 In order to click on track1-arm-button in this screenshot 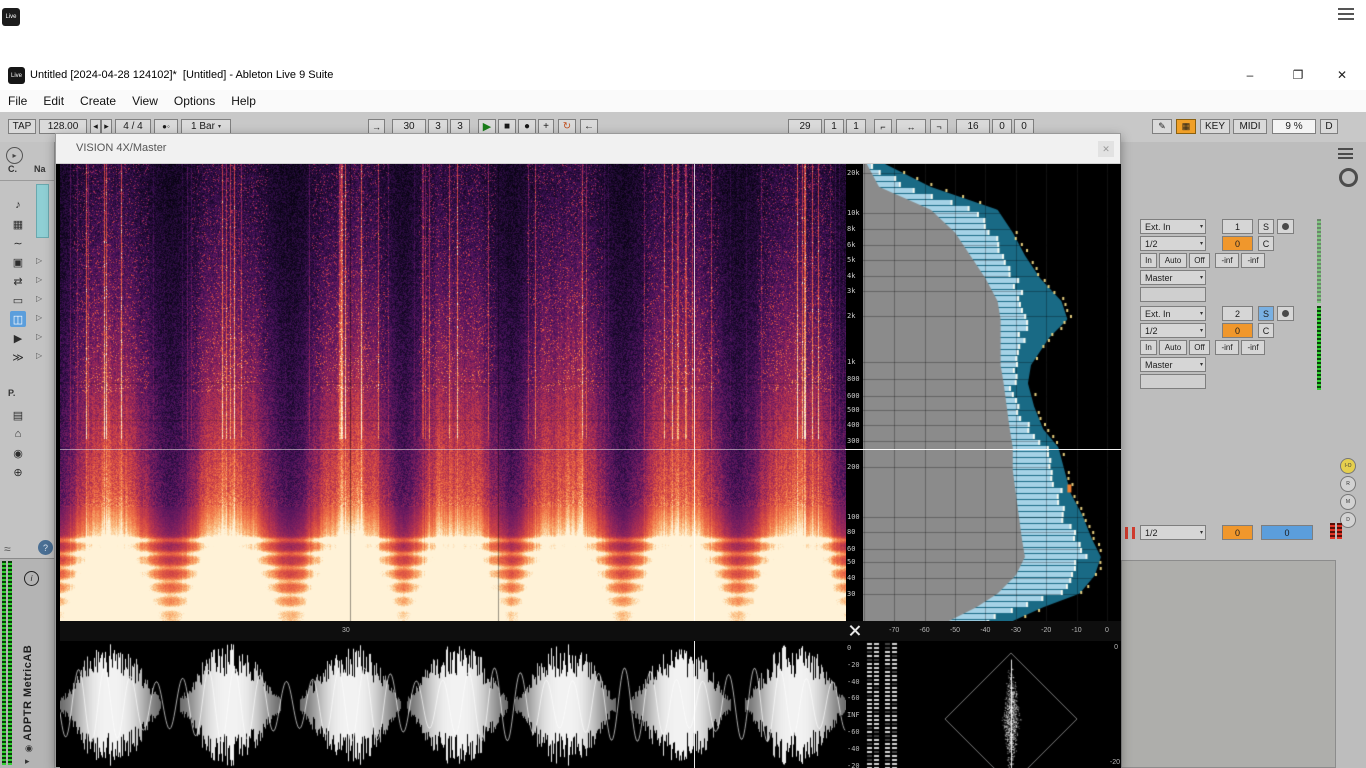, I will do `click(1285, 226)`.